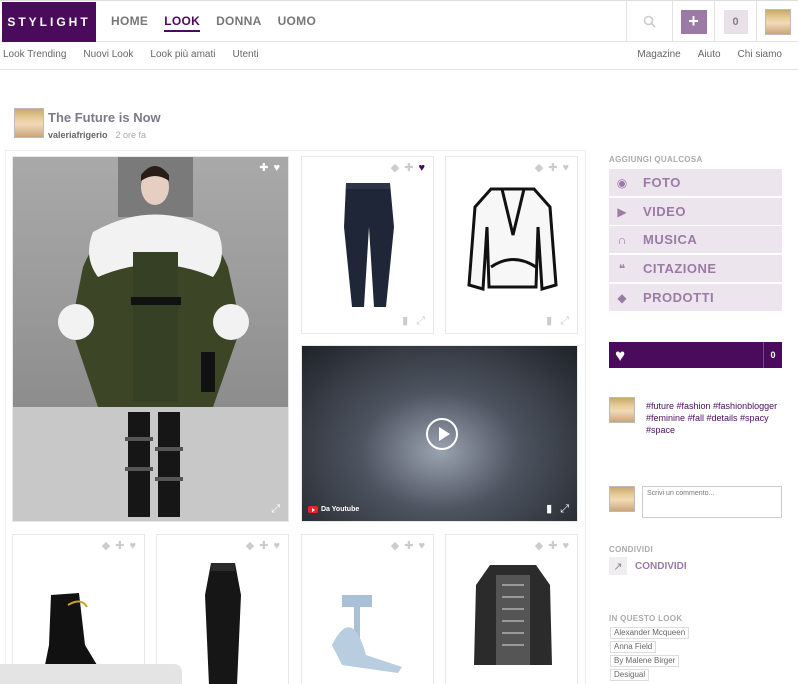  I want to click on shoe-image, so click(367, 634).